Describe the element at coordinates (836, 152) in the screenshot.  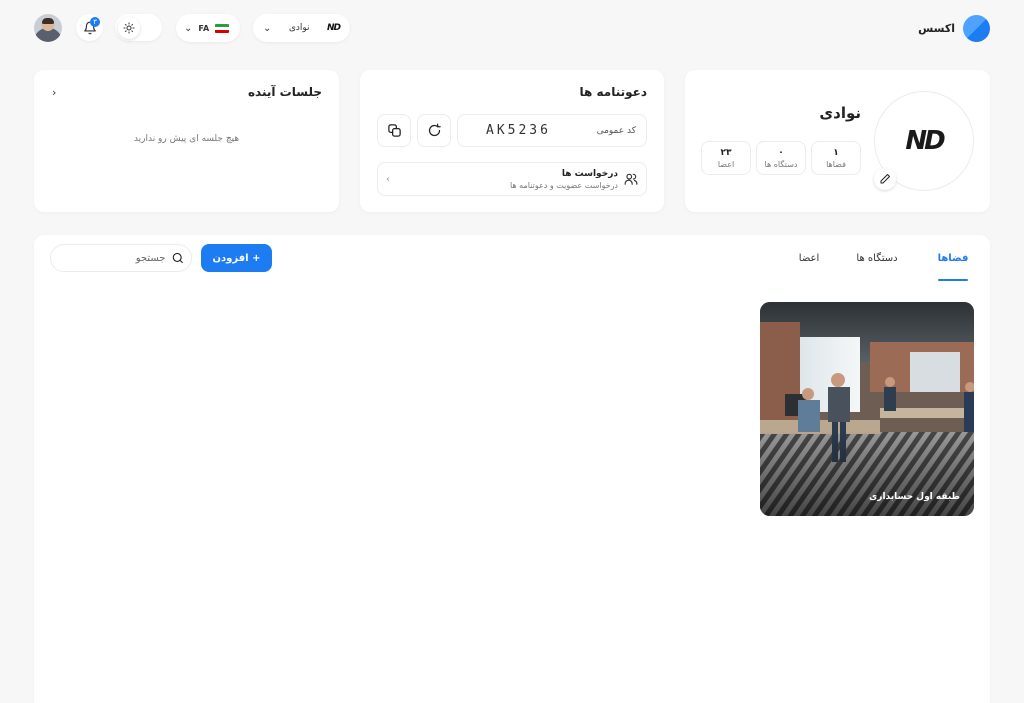
I see `stat-spaces-value: ۱` at that location.